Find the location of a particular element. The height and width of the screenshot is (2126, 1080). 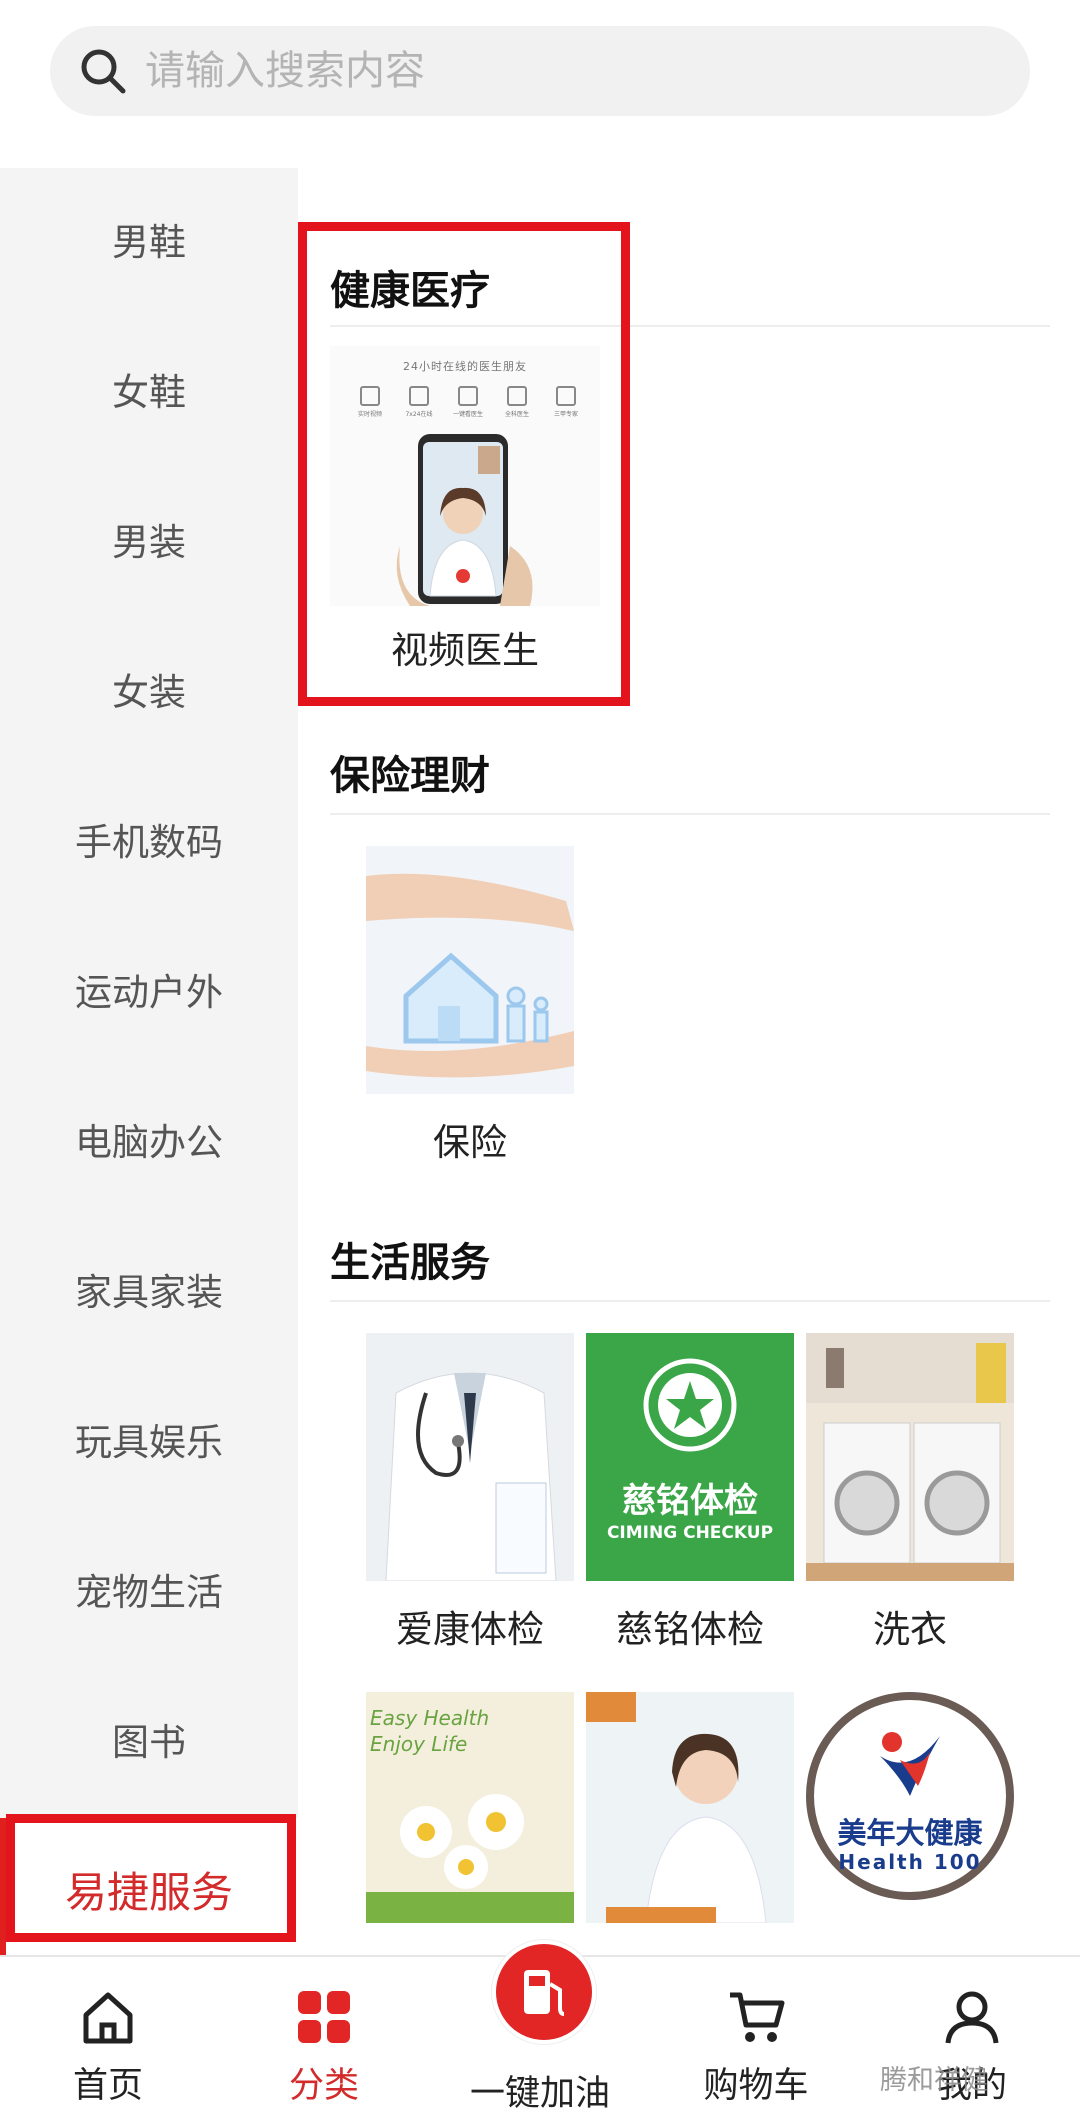

aikang-tile: 爱康体检 is located at coordinates (470, 1493).